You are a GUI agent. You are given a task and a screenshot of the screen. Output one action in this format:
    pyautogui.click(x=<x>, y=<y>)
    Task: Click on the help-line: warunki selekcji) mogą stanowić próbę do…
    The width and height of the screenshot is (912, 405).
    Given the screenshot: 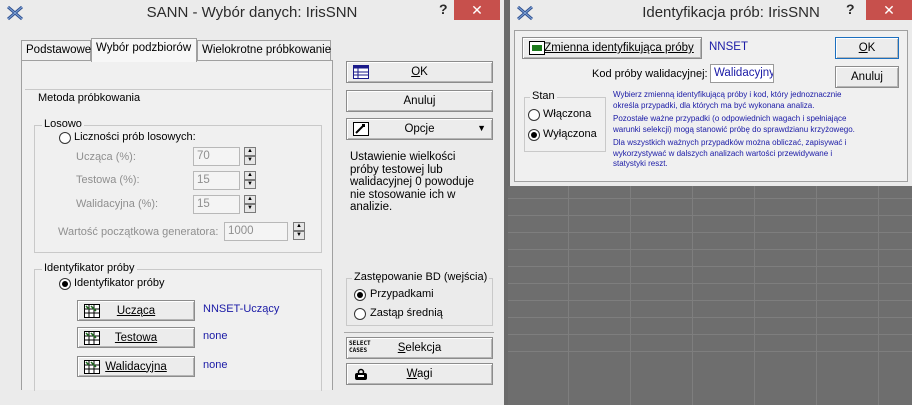 What is the action you would take?
    pyautogui.click(x=734, y=129)
    